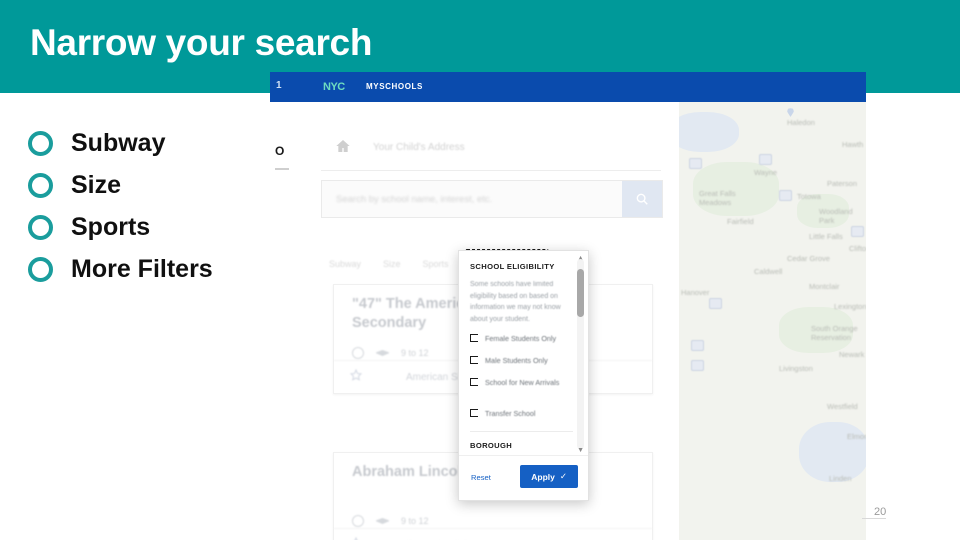 Image resolution: width=960 pixels, height=540 pixels. What do you see at coordinates (153, 185) in the screenshot?
I see `list-item: Size` at bounding box center [153, 185].